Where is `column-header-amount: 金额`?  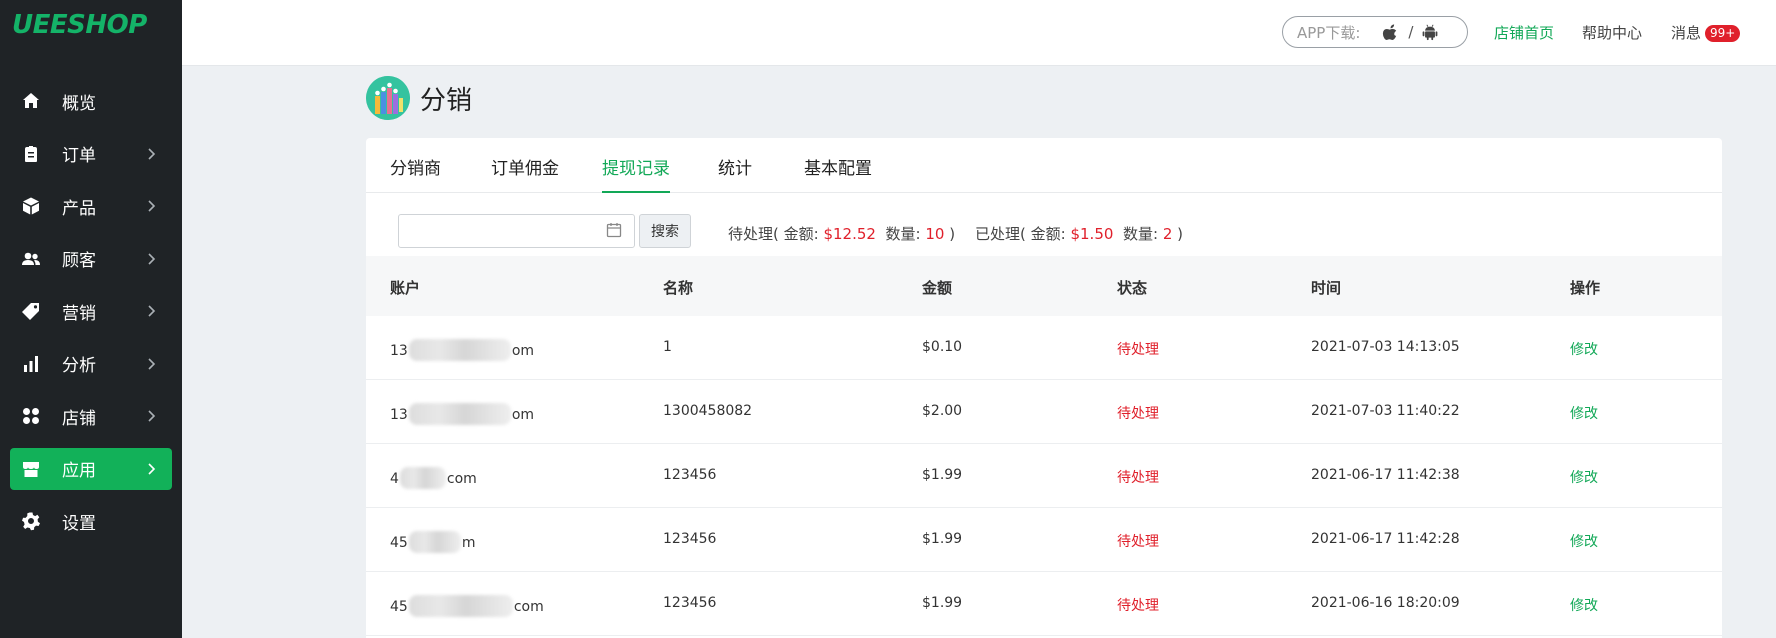
column-header-amount: 金额 is located at coordinates (937, 288).